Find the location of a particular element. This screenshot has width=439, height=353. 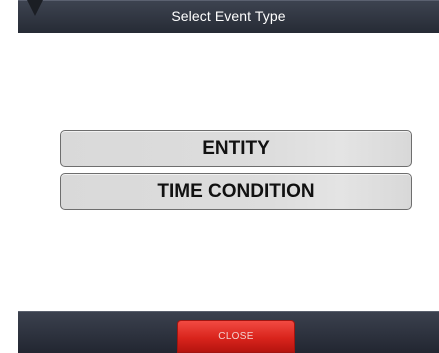

time-condition-option-button: TIME CONDITION is located at coordinates (236, 191).